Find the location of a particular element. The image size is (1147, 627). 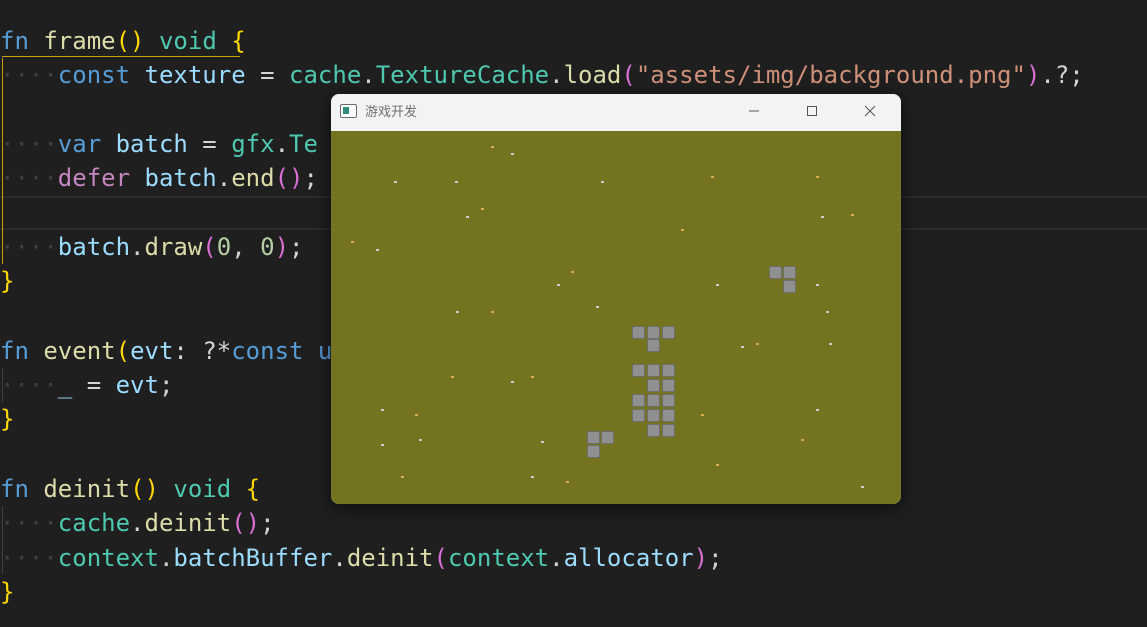

code-token: "assets/img/background.png" is located at coordinates (830, 75).